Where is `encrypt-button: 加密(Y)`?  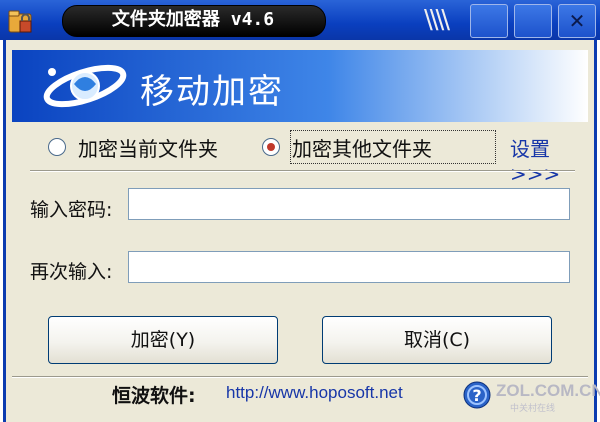
encrypt-button: 加密(Y) is located at coordinates (163, 340).